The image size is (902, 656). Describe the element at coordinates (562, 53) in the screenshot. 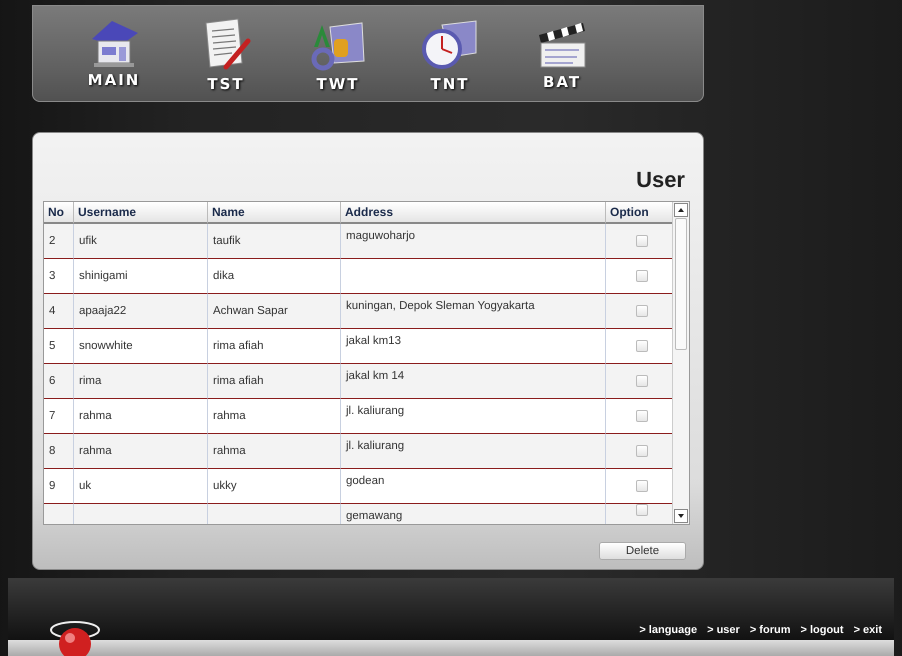

I see `nav-item: BAT` at that location.